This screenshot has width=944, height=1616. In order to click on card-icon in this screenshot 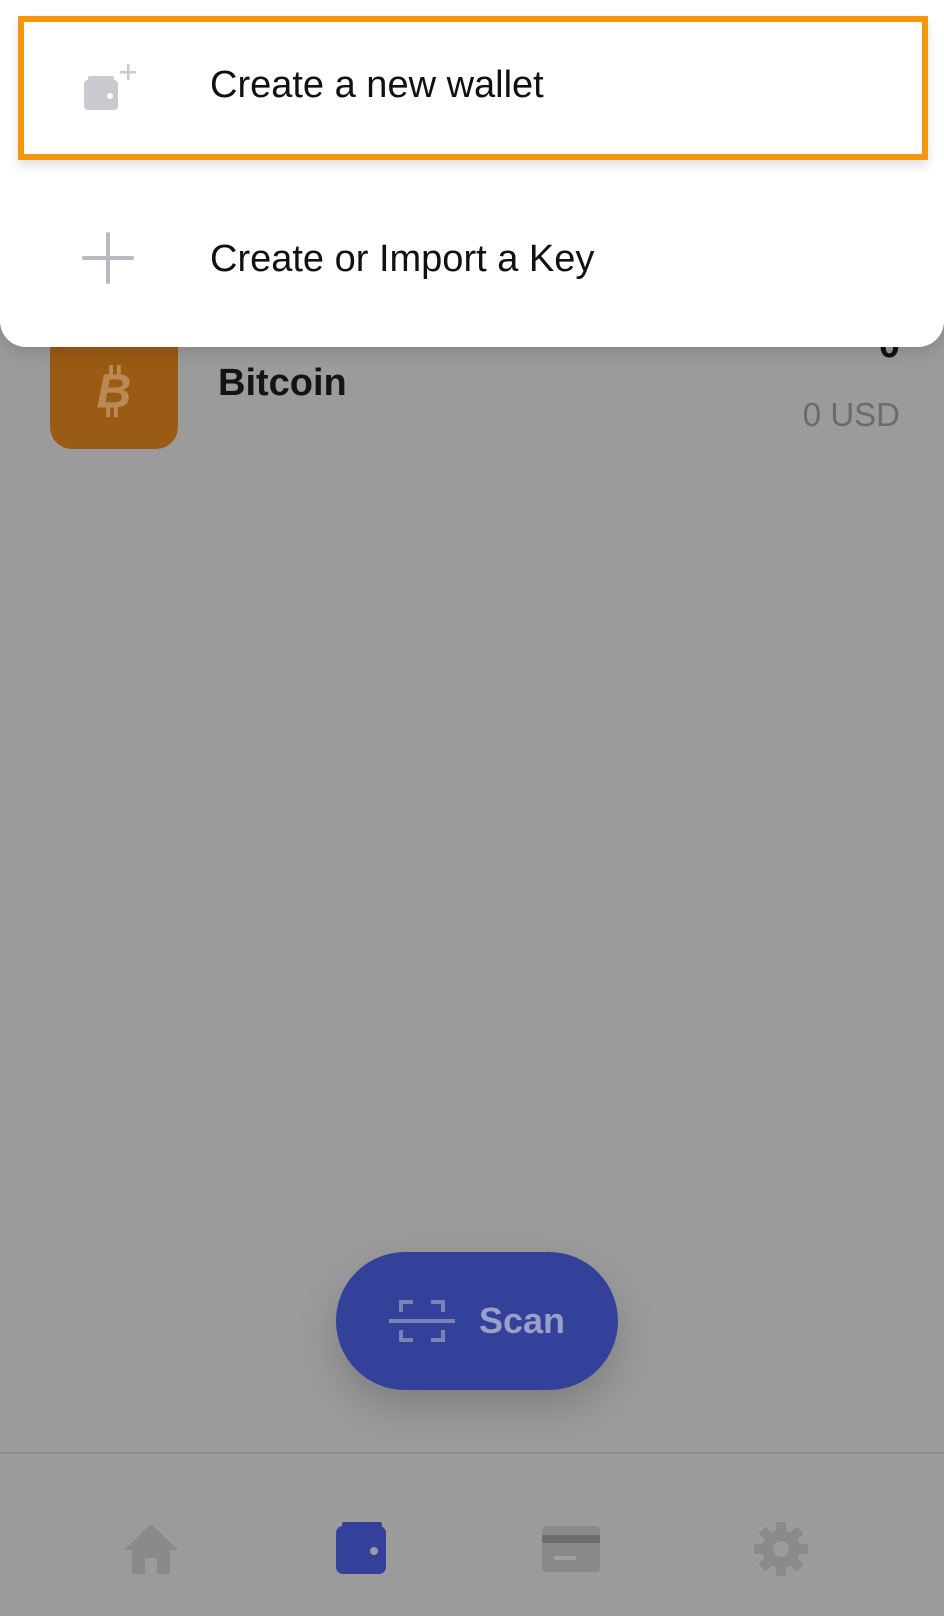, I will do `click(571, 1549)`.